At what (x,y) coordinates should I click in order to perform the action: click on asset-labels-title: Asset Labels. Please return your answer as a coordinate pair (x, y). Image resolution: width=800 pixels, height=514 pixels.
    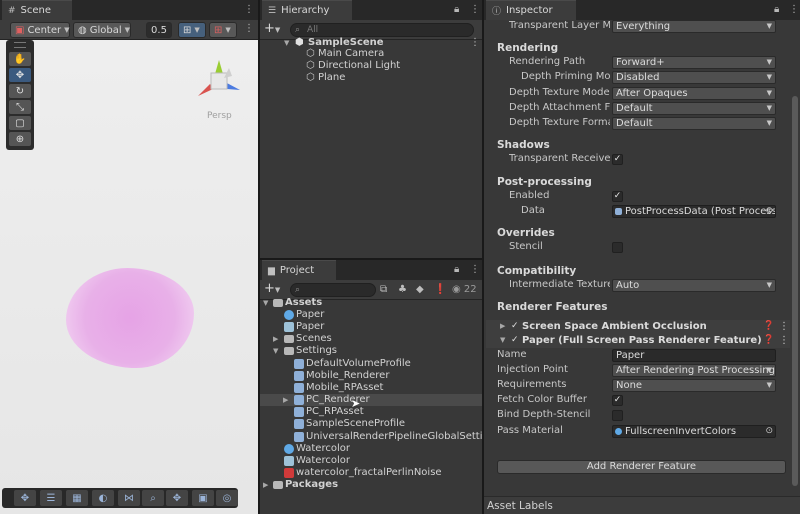
    Looking at the image, I should click on (520, 506).